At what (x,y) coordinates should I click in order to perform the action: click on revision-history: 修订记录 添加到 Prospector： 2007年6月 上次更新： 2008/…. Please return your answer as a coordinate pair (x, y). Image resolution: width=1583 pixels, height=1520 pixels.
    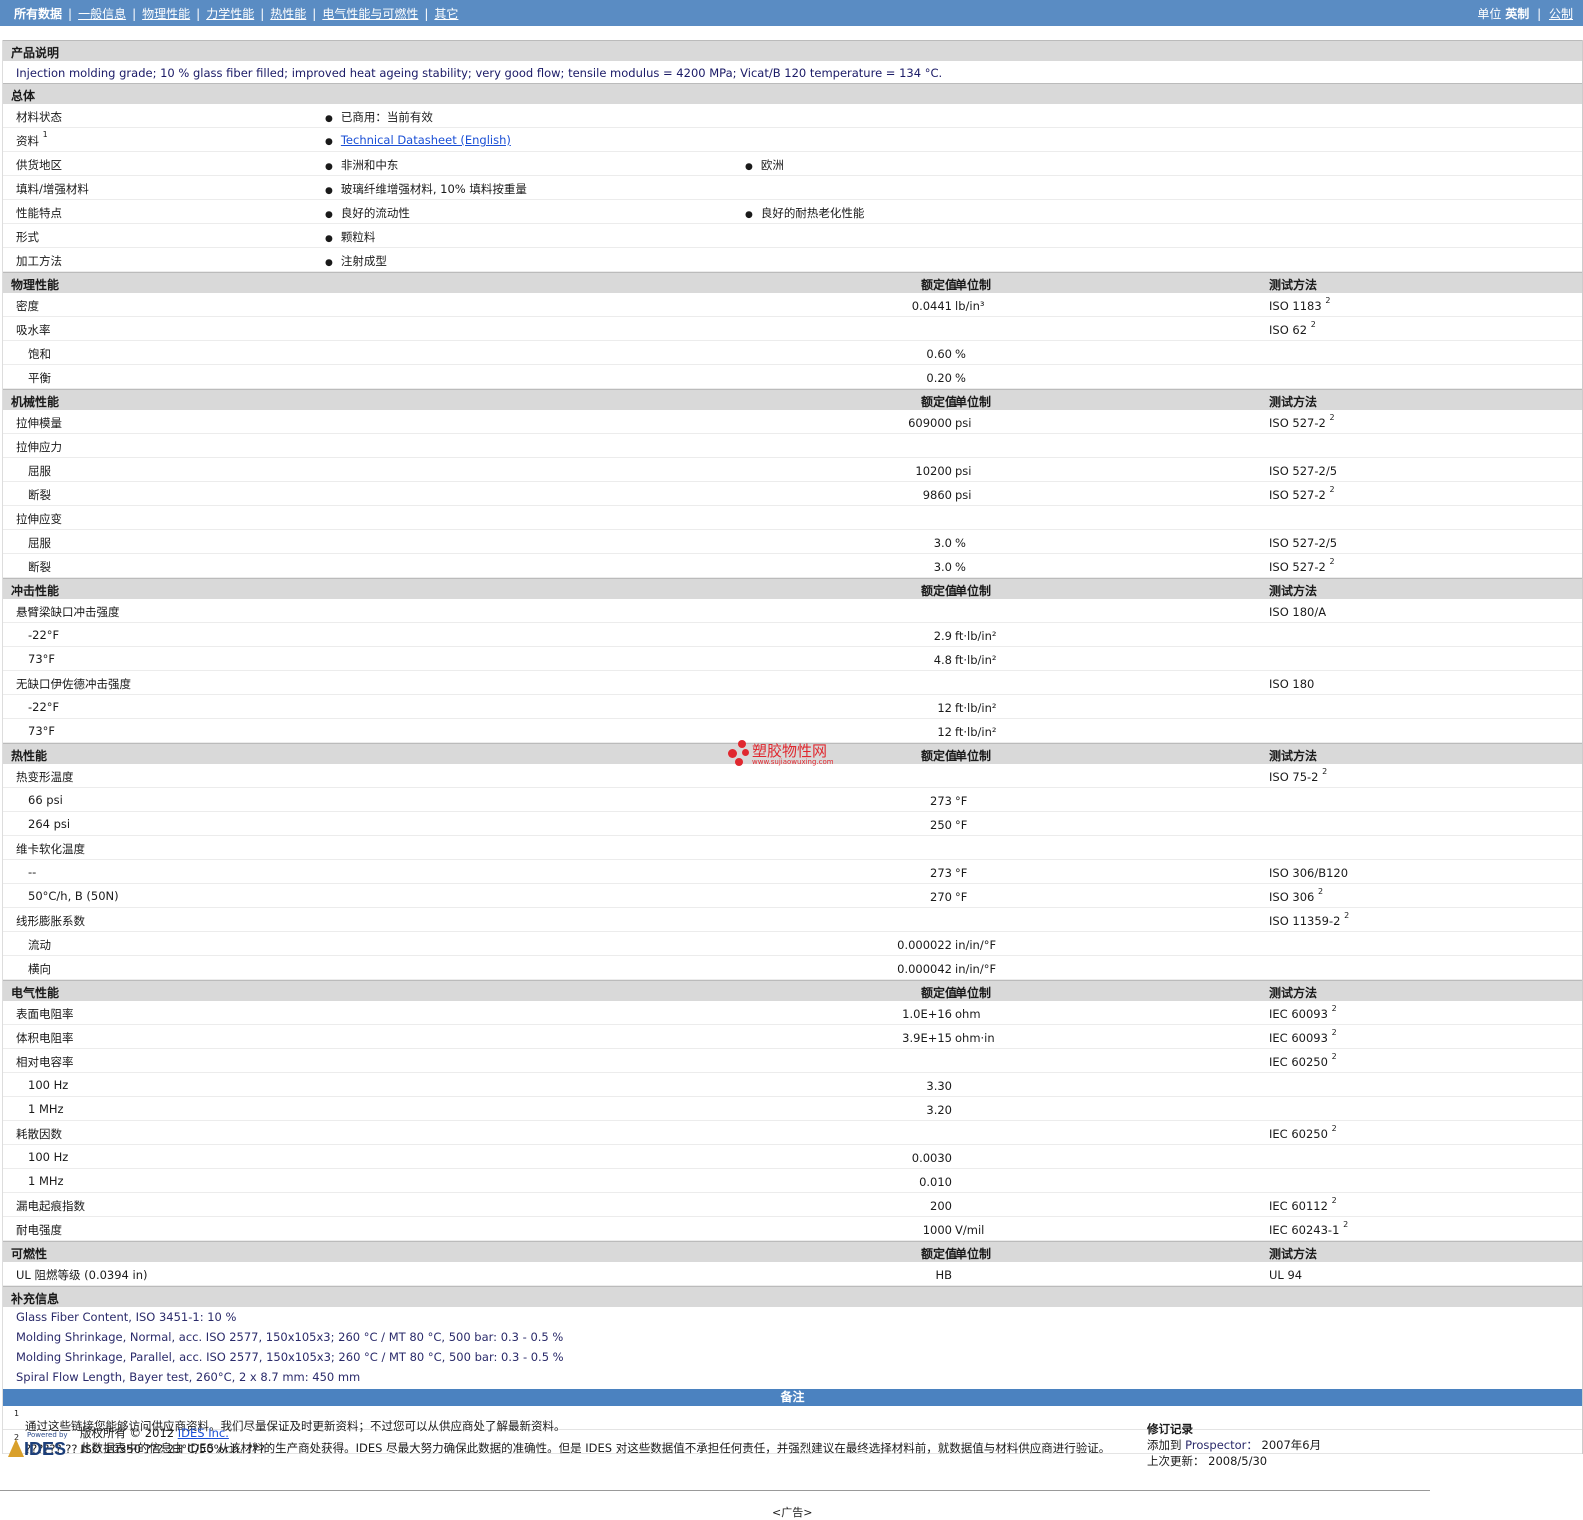
    Looking at the image, I should click on (1234, 1445).